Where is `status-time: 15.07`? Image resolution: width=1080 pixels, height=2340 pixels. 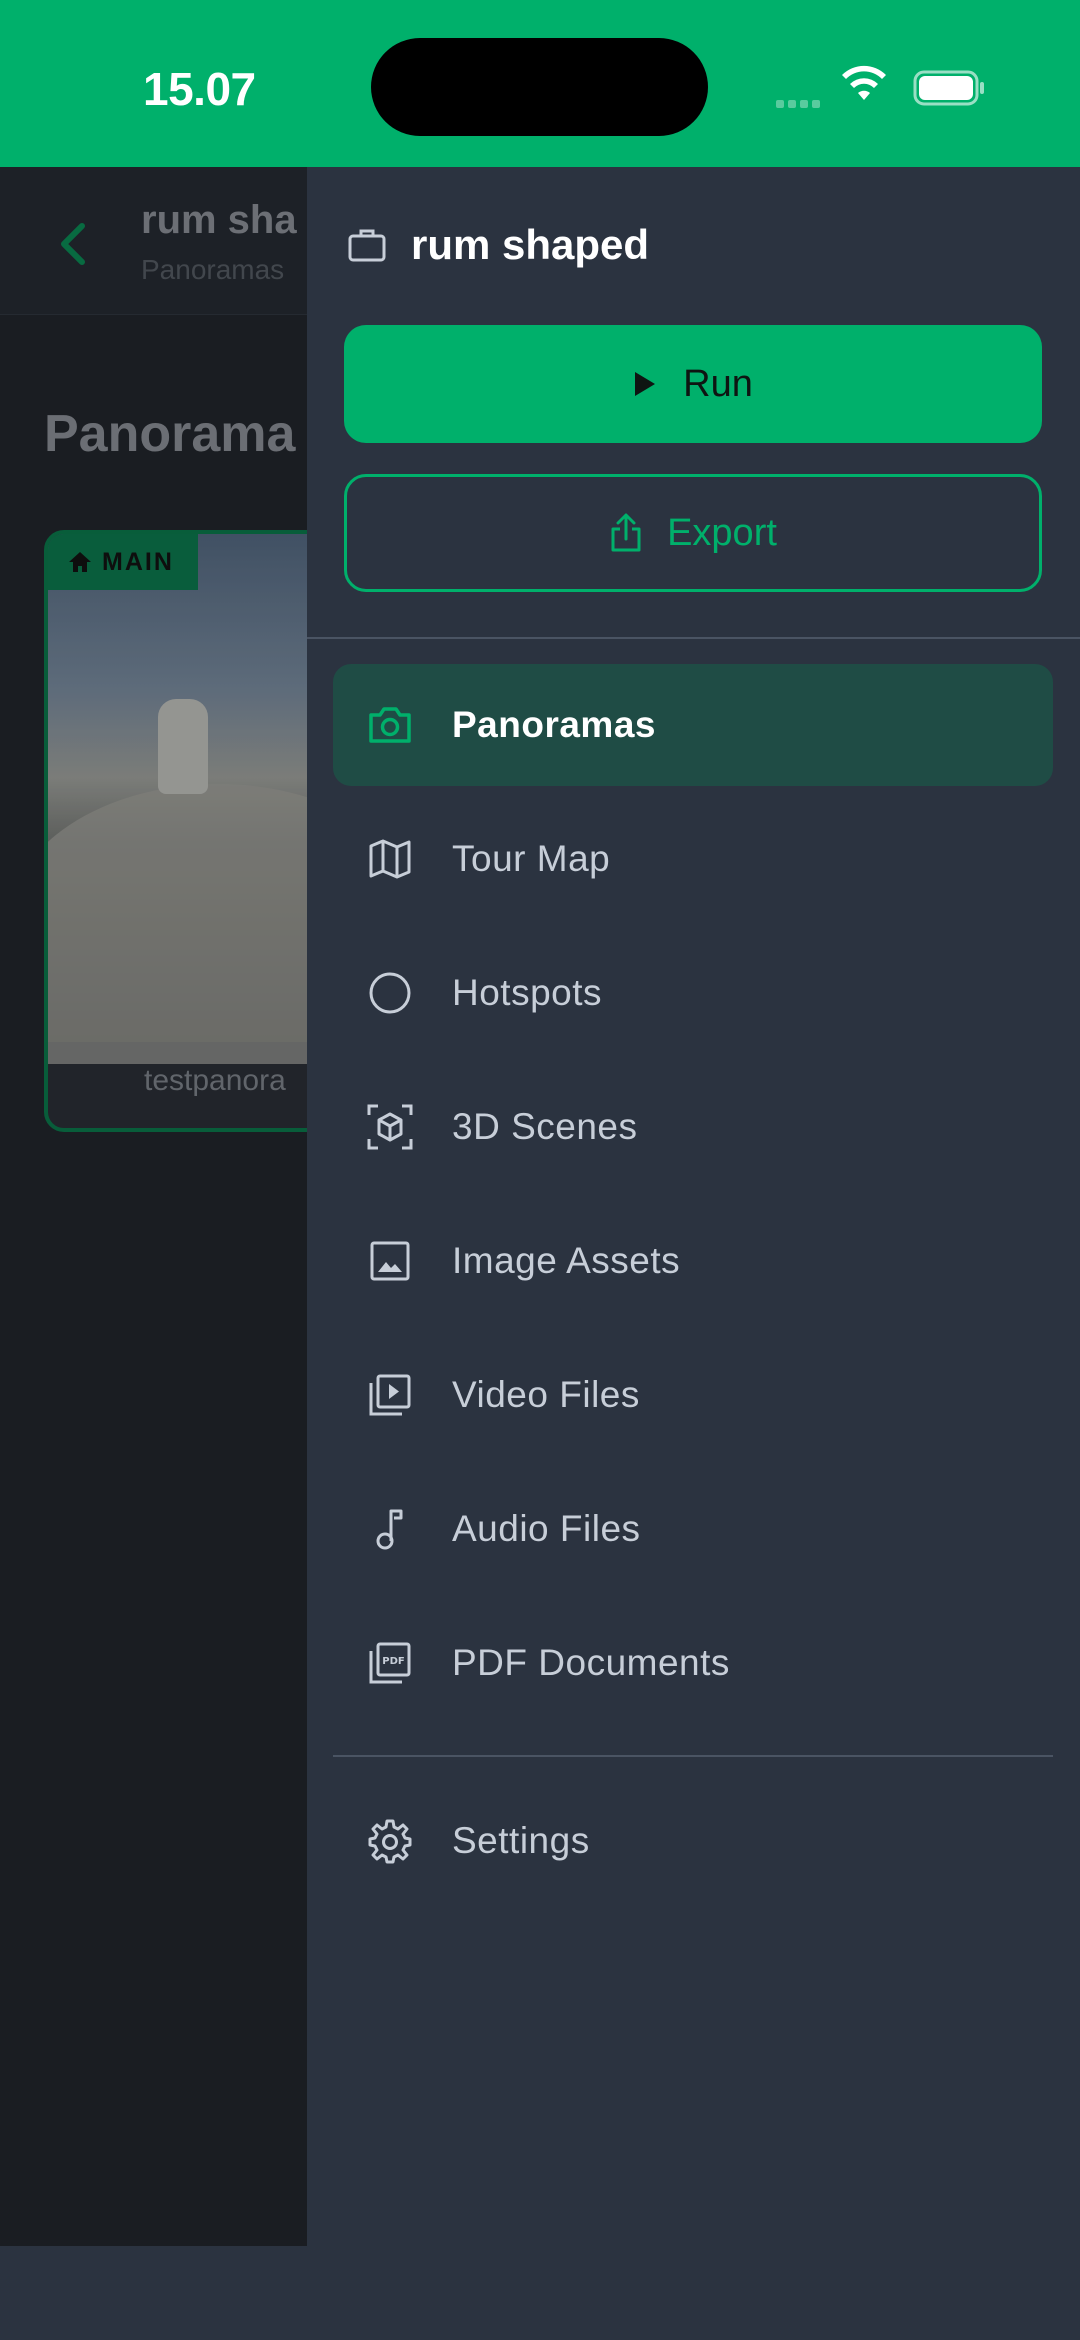
status-time: 15.07 is located at coordinates (199, 89).